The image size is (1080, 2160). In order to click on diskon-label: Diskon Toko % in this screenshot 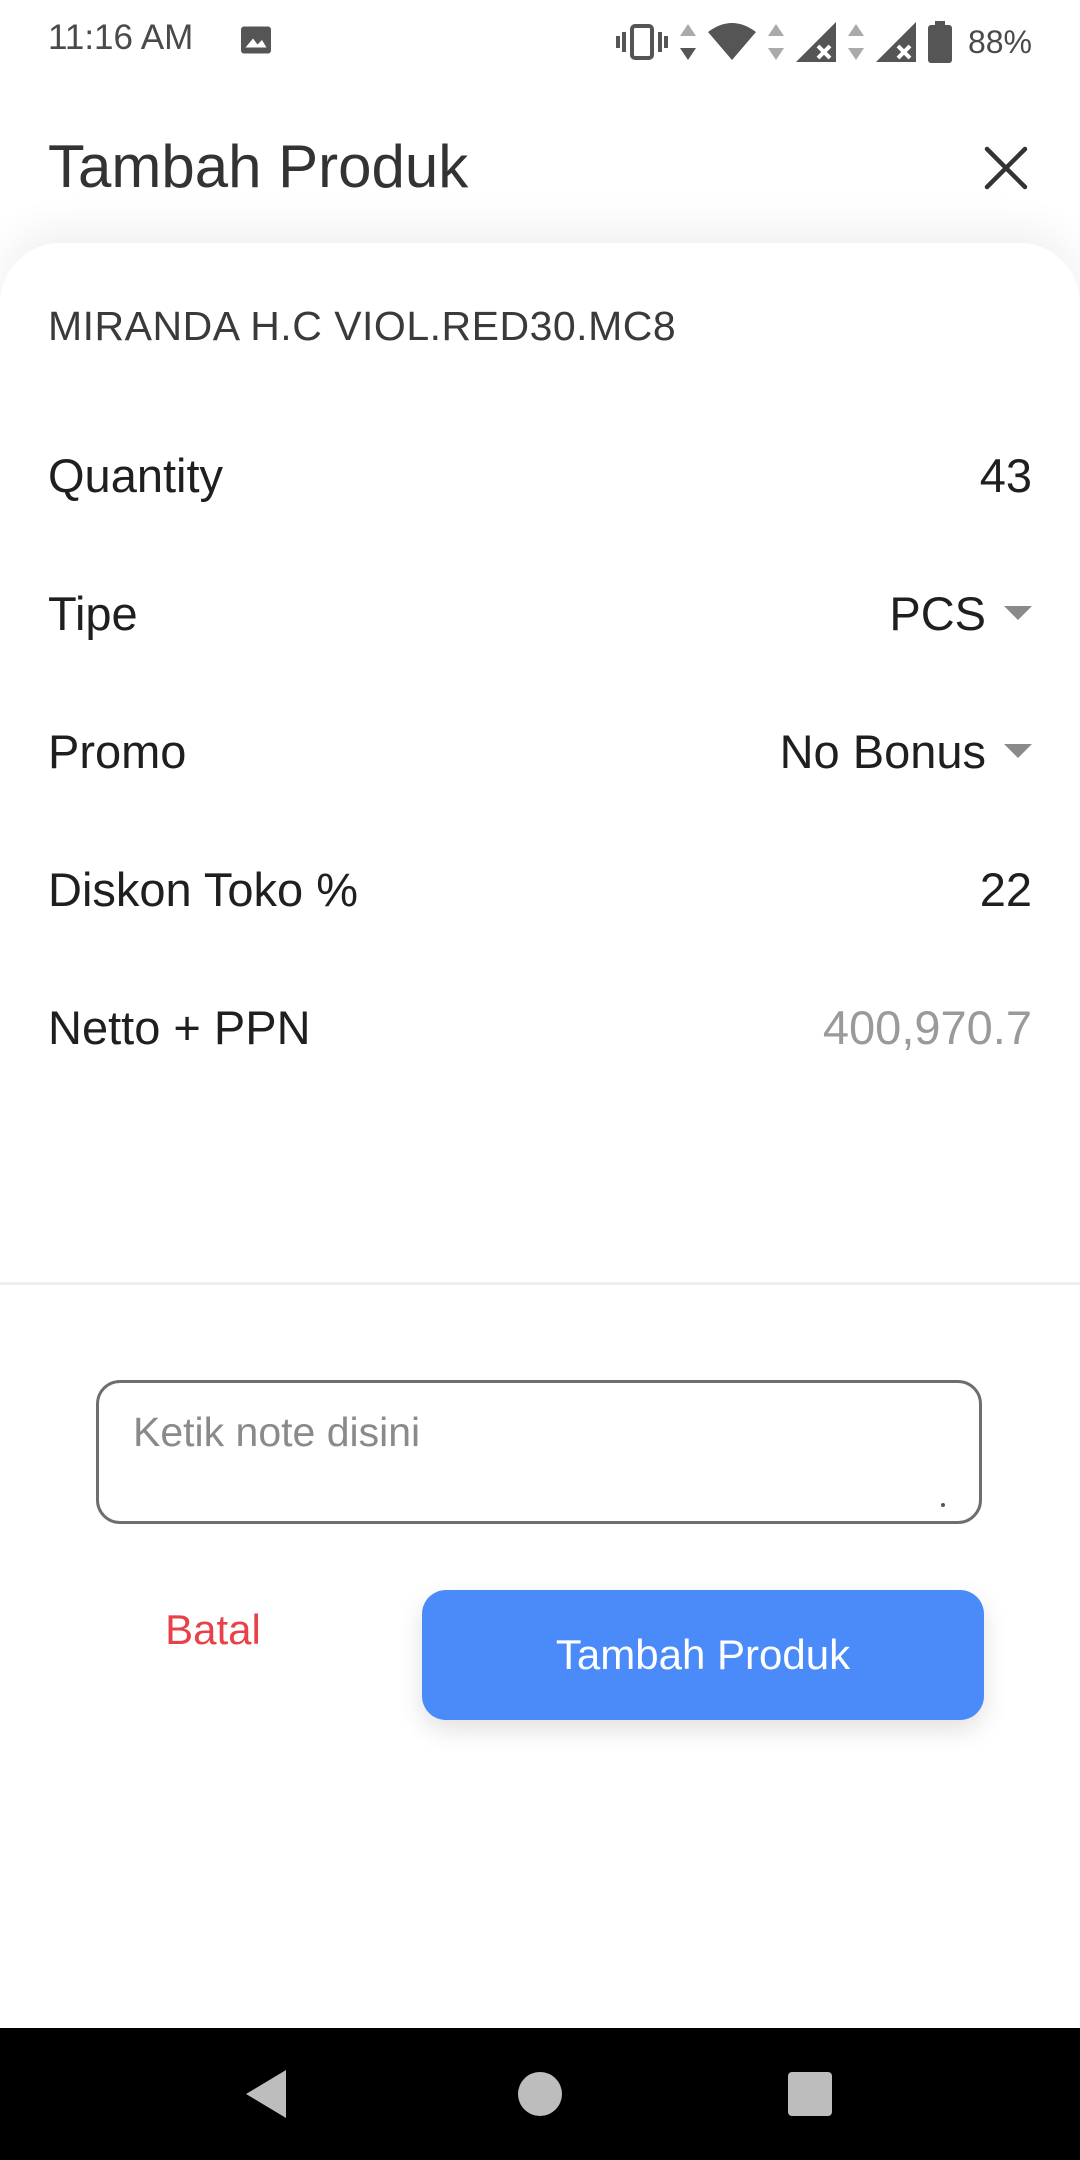, I will do `click(203, 889)`.